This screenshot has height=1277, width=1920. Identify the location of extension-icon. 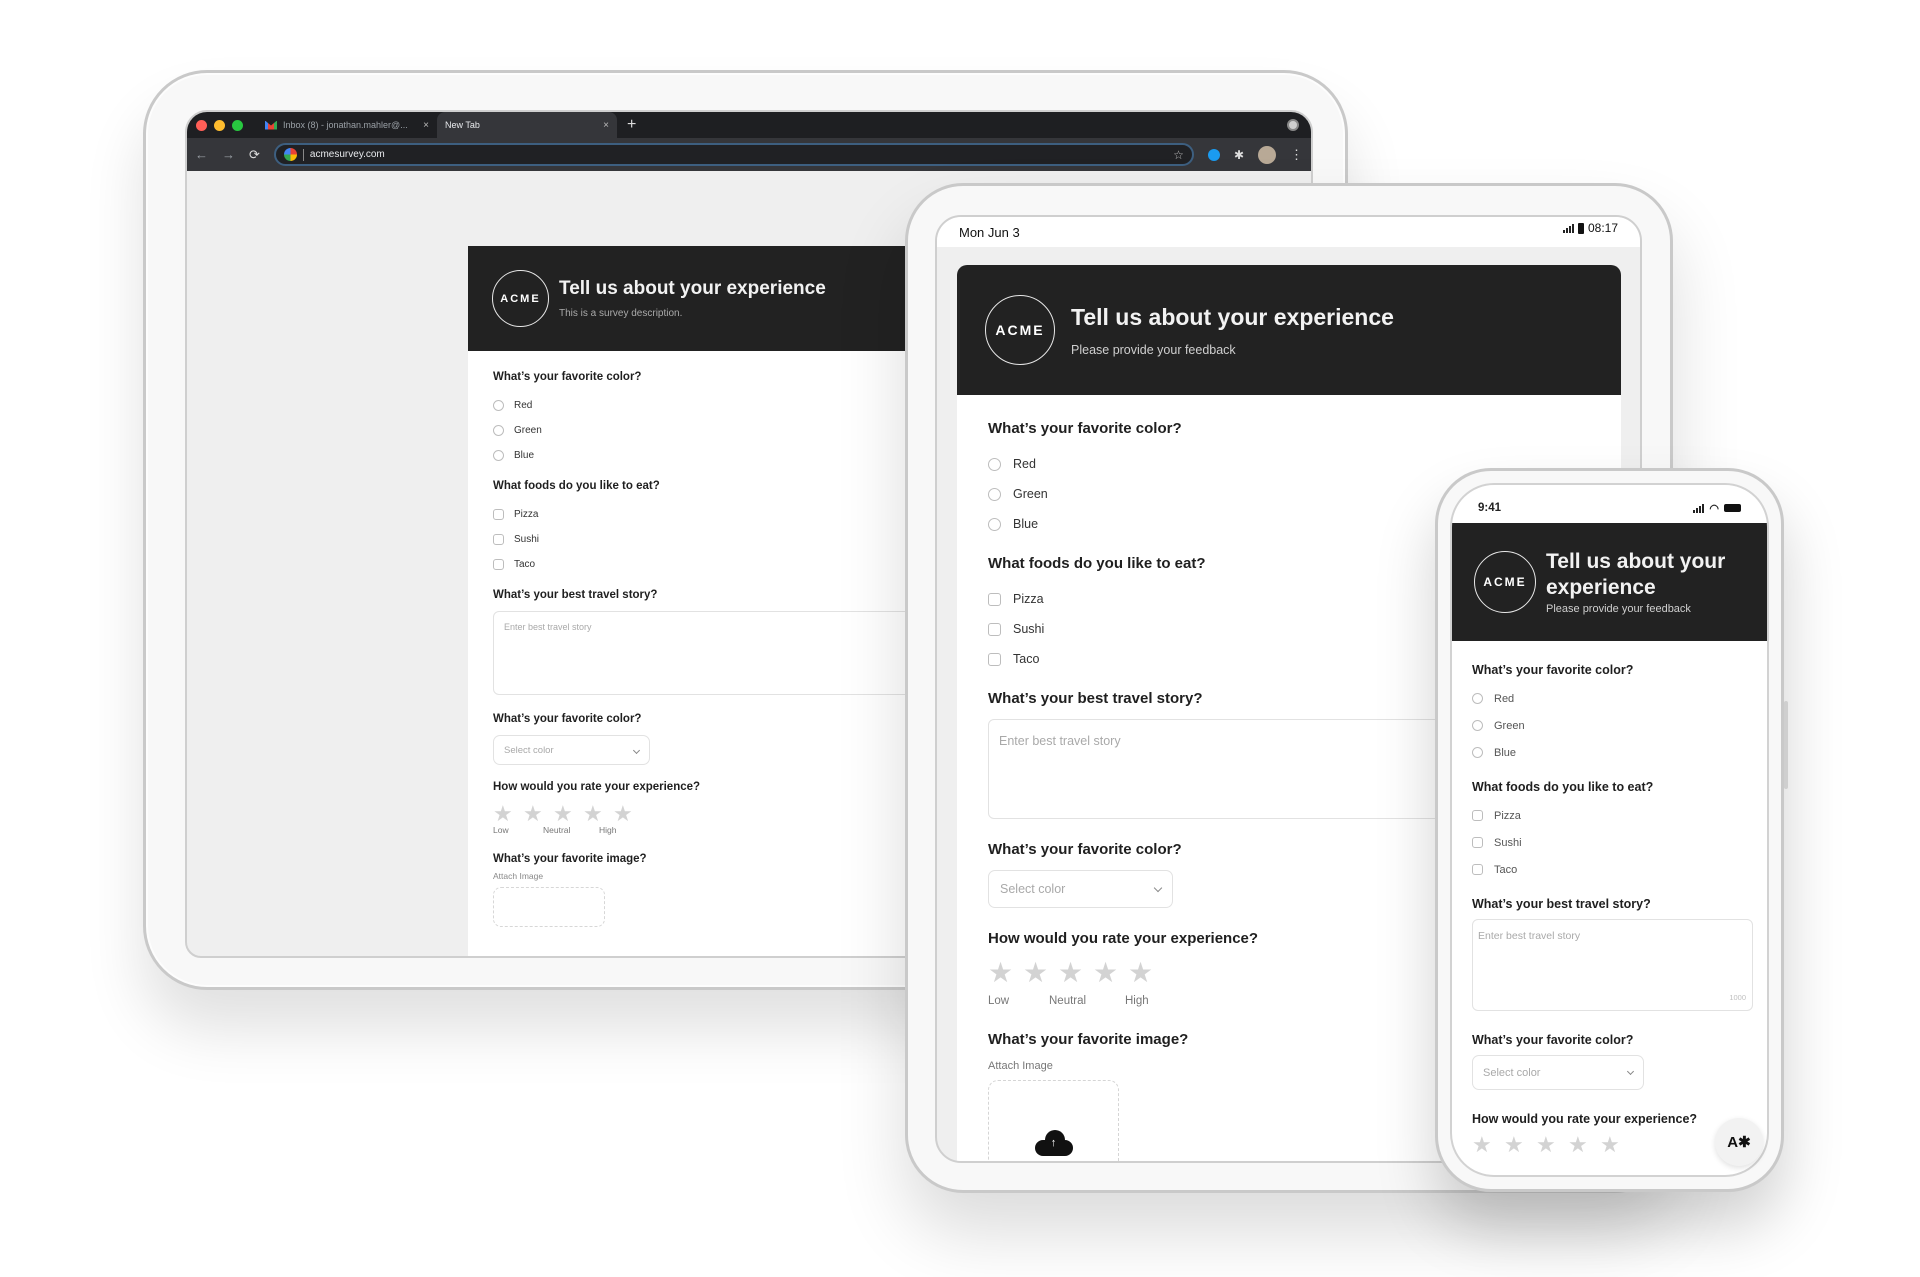
(1213, 154).